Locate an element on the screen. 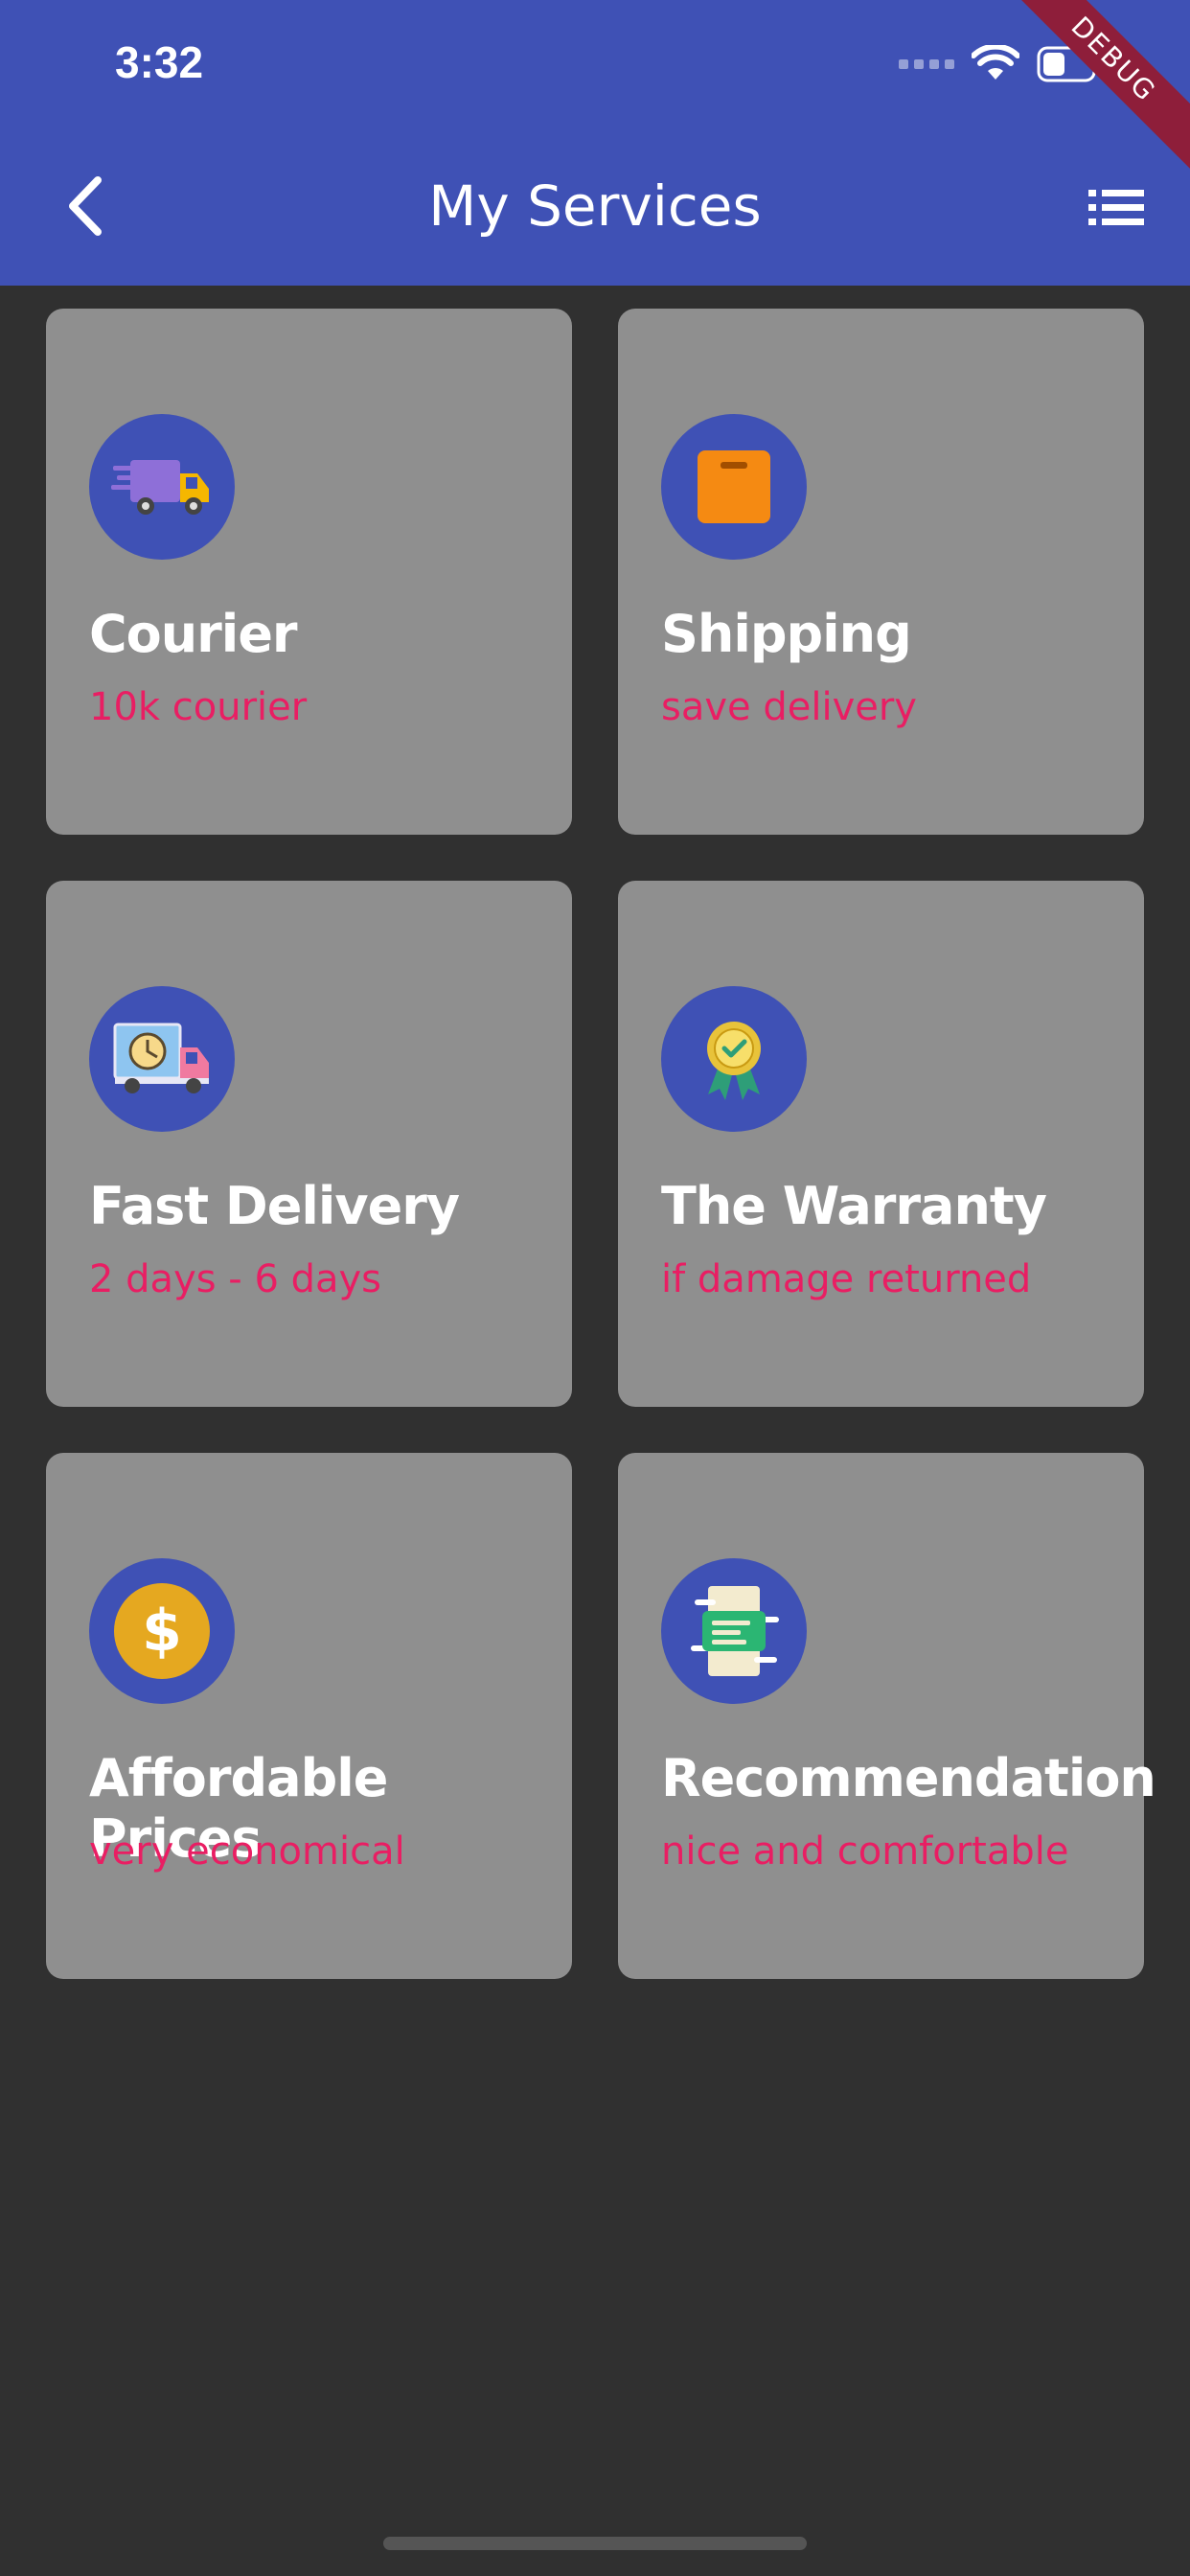 This screenshot has height=2576, width=1190. service-title: Courier is located at coordinates (194, 634).